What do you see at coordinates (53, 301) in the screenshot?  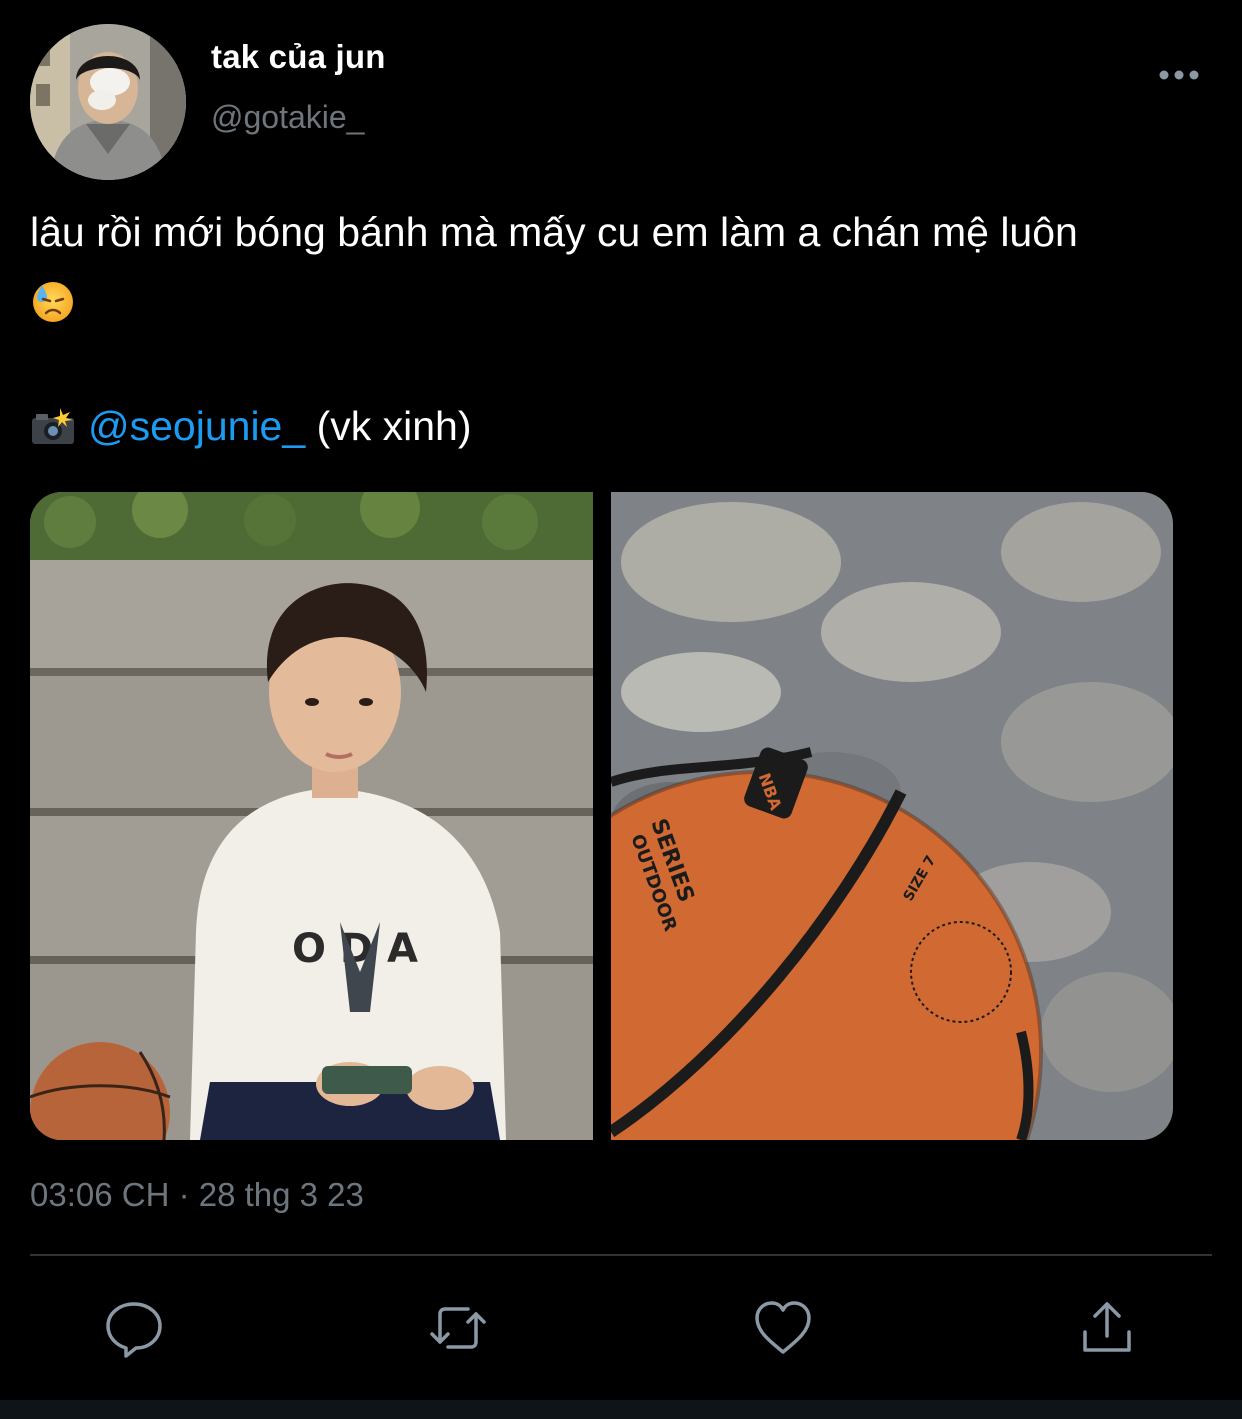 I see `downcast-face-with-sweat-icon` at bounding box center [53, 301].